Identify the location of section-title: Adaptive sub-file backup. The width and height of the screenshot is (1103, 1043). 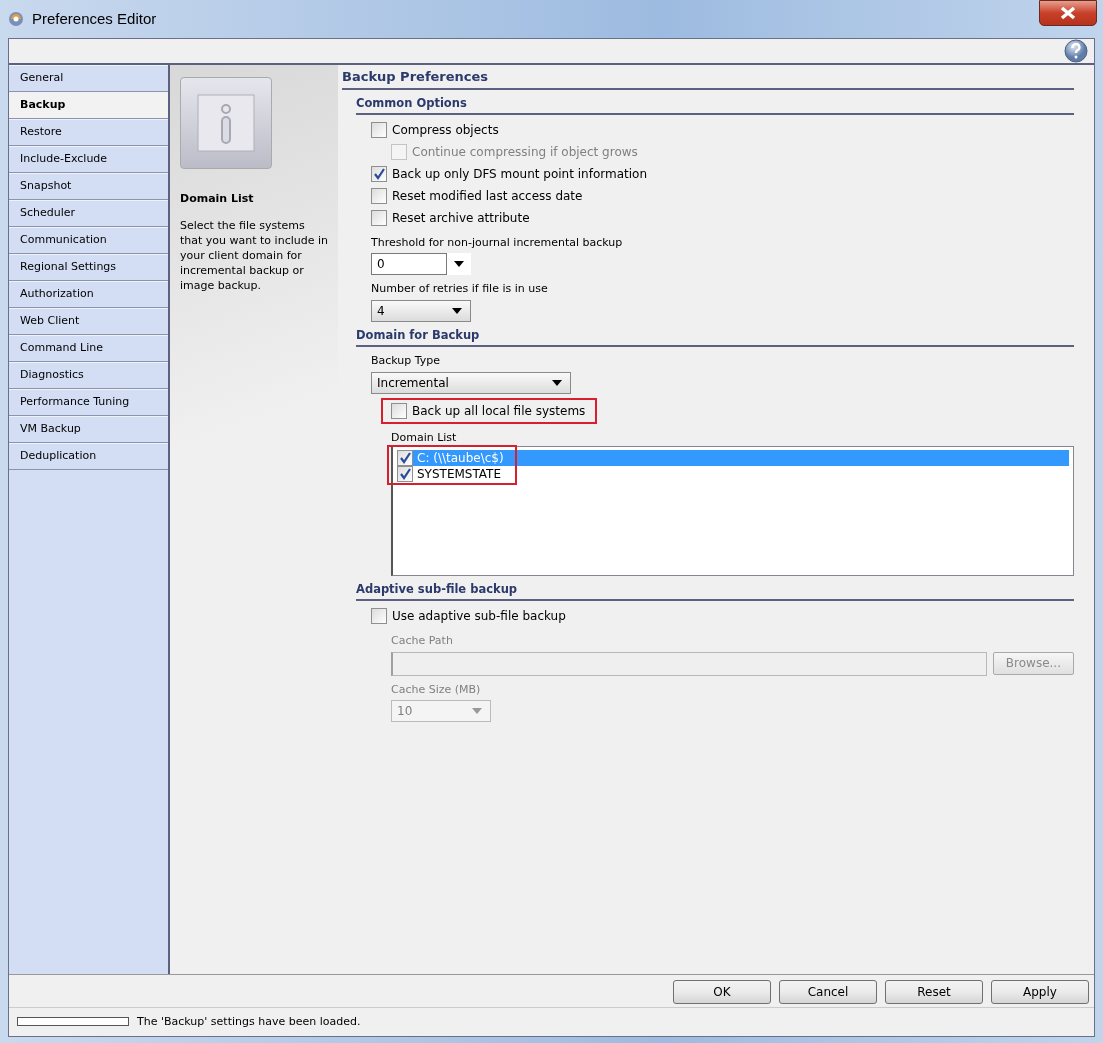
(715, 589).